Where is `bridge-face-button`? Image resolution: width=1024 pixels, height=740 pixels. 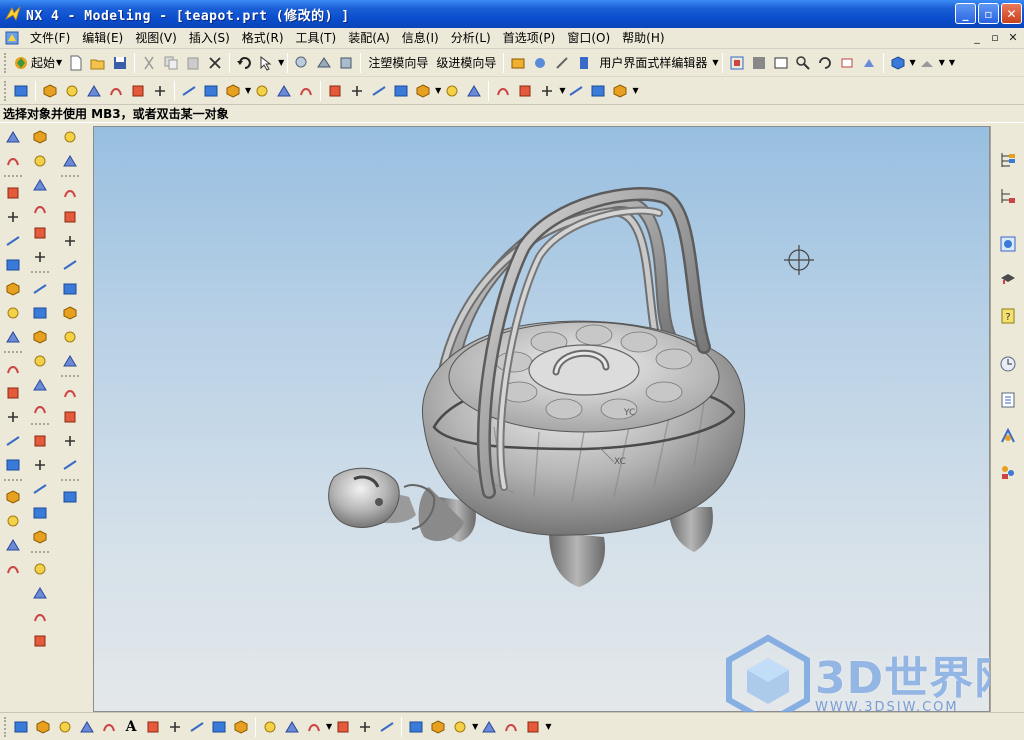 bridge-face-button is located at coordinates (70, 361).